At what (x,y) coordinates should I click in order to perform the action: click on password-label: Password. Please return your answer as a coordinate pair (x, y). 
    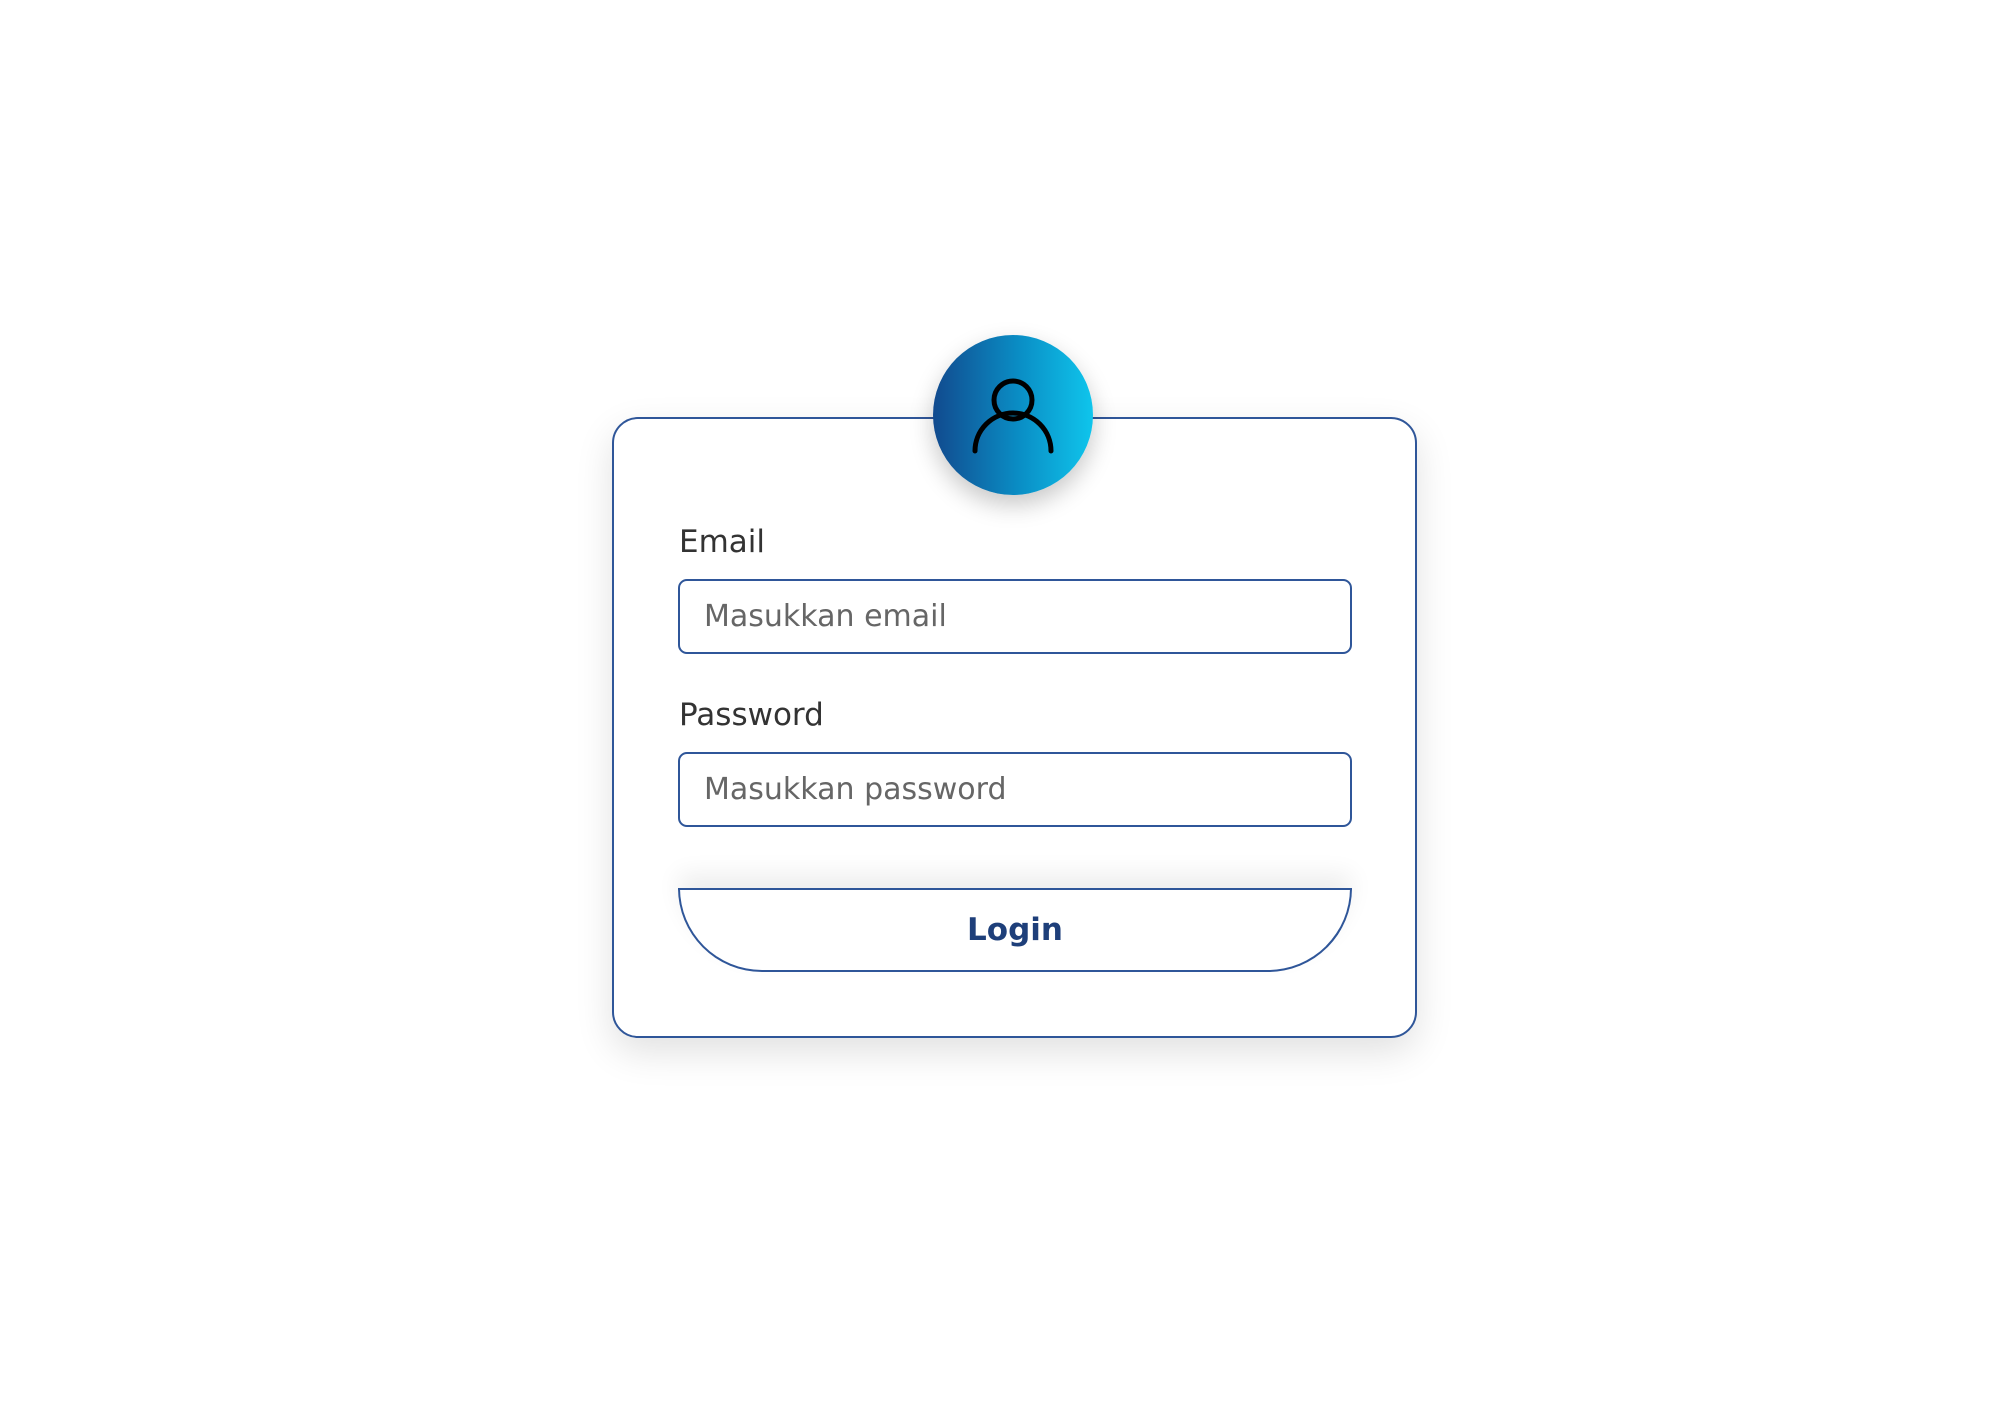
    Looking at the image, I should click on (751, 715).